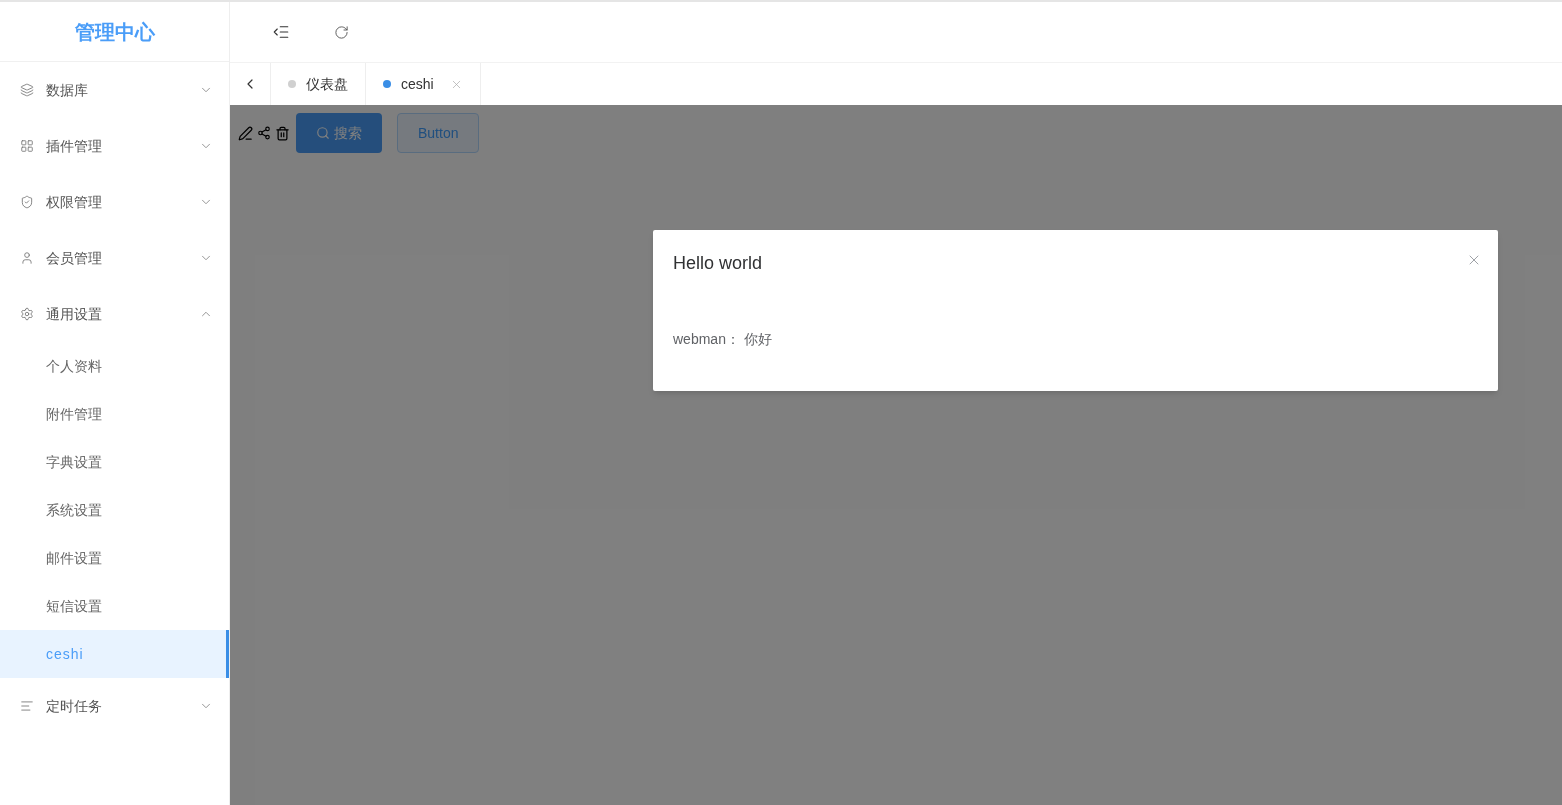 Image resolution: width=1562 pixels, height=805 pixels. I want to click on submenu-item: 邮件设置, so click(114, 558).